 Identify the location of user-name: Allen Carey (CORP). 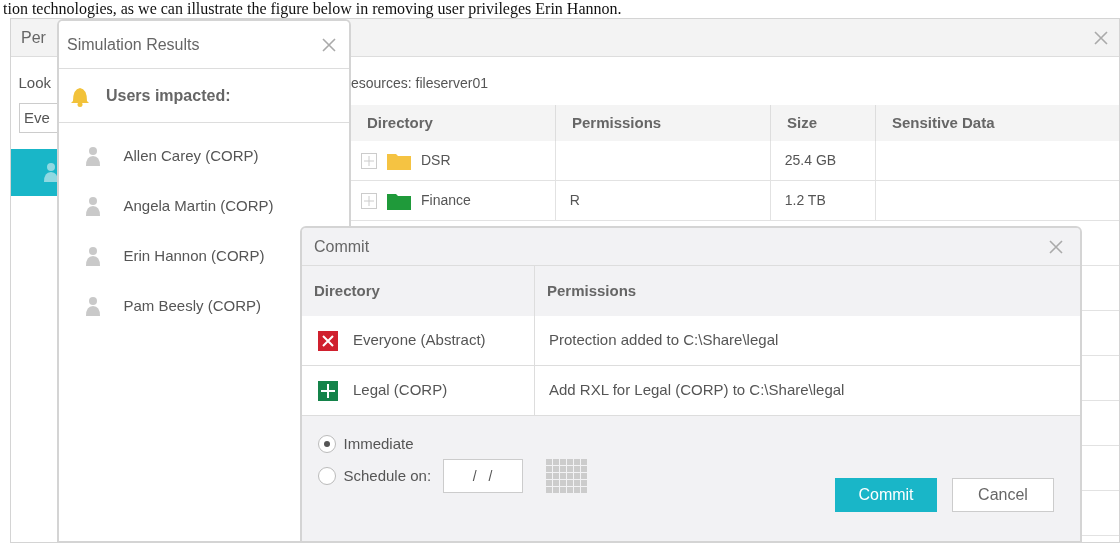
(191, 155).